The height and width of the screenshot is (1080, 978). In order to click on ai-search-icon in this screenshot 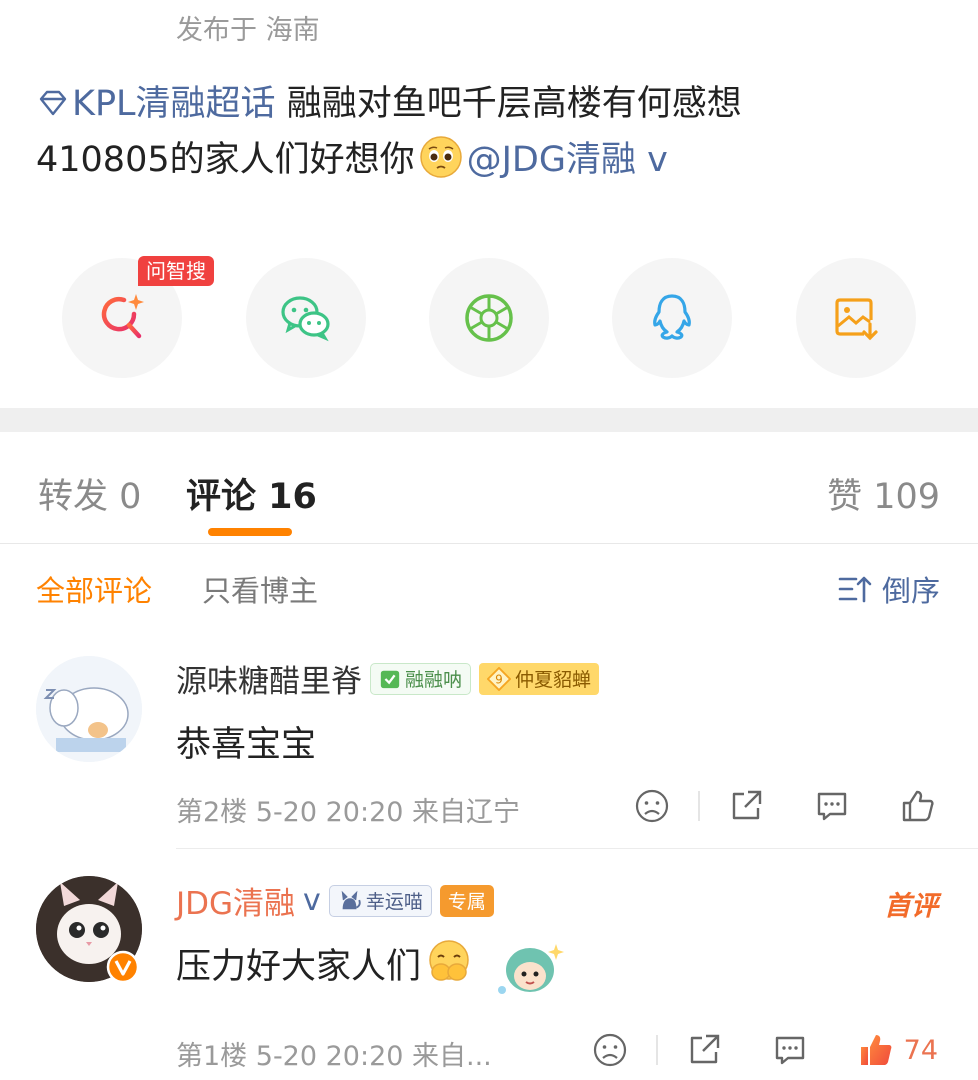, I will do `click(122, 316)`.